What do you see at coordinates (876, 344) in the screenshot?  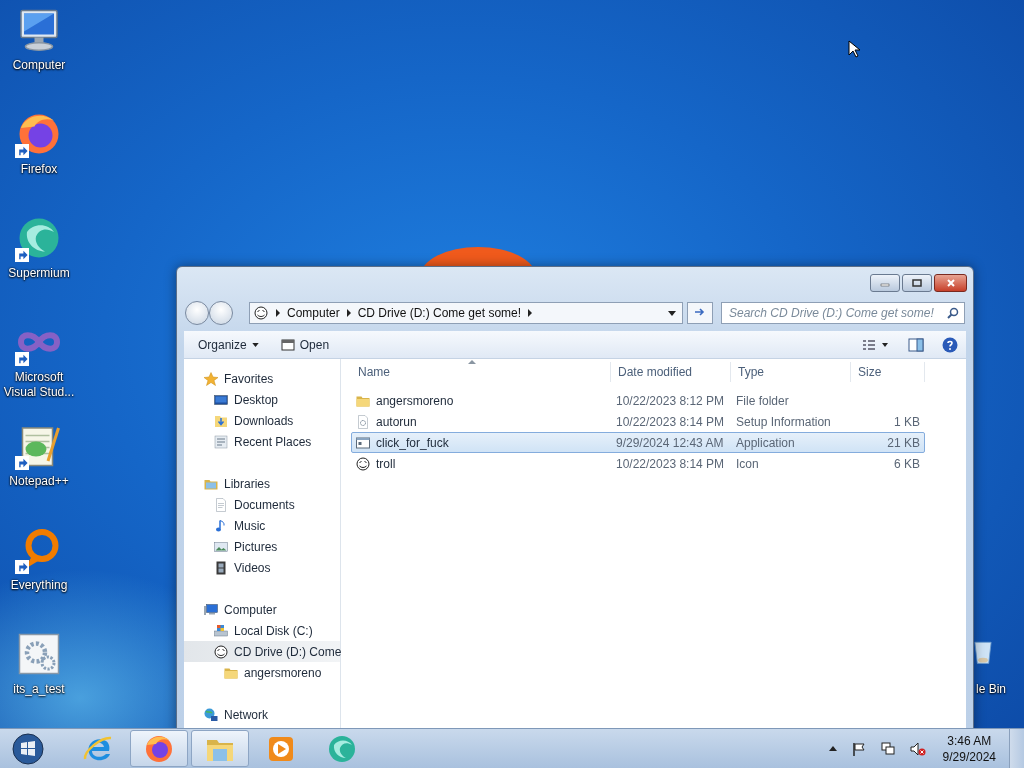 I see `list-view-icon` at bounding box center [876, 344].